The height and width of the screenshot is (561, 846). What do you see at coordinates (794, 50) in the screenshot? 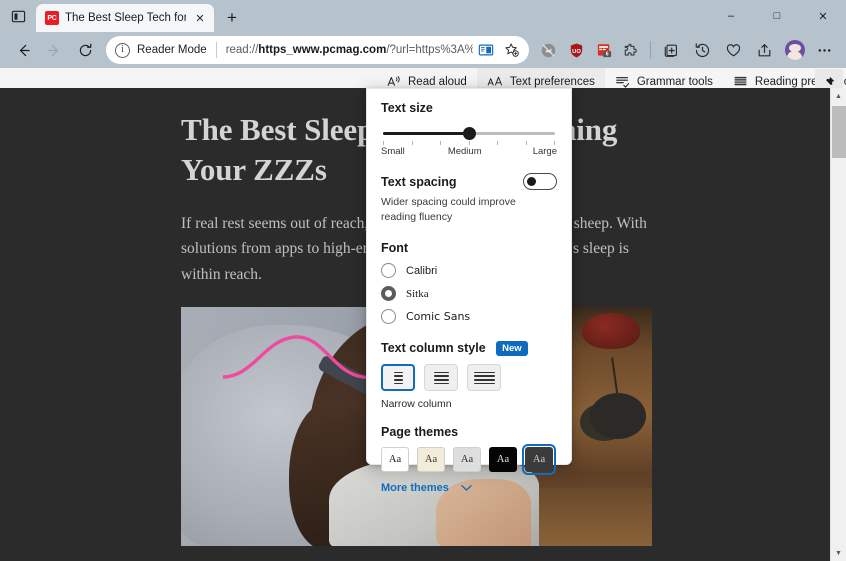
I see `profile-avatar` at bounding box center [794, 50].